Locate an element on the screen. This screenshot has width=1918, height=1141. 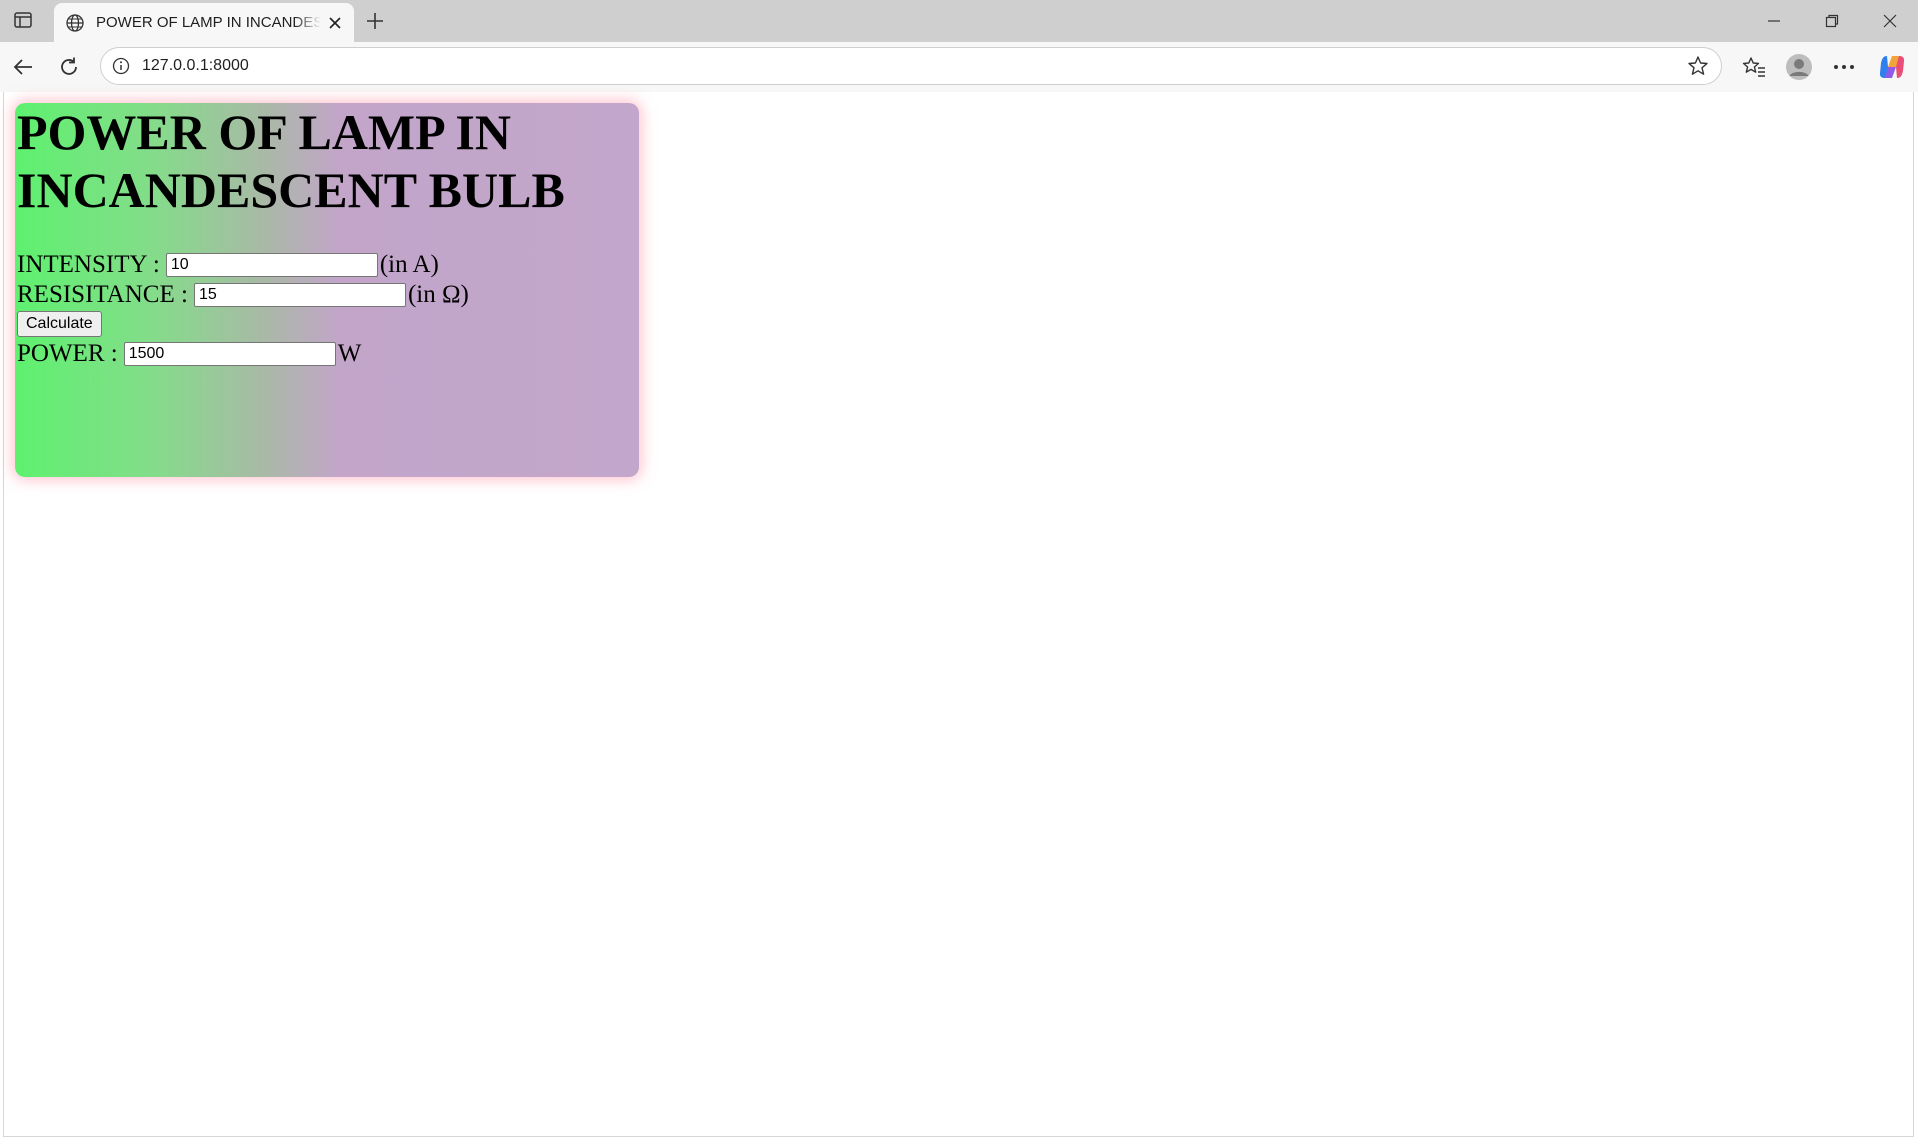
new-tab-icon is located at coordinates (375, 21).